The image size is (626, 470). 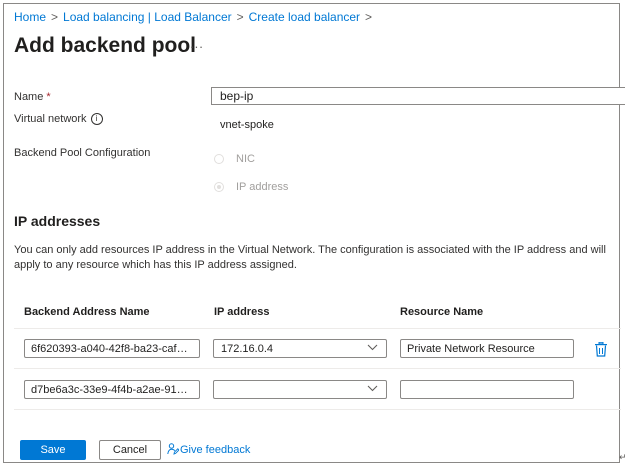 What do you see at coordinates (173, 449) in the screenshot?
I see `person-feedback-icon` at bounding box center [173, 449].